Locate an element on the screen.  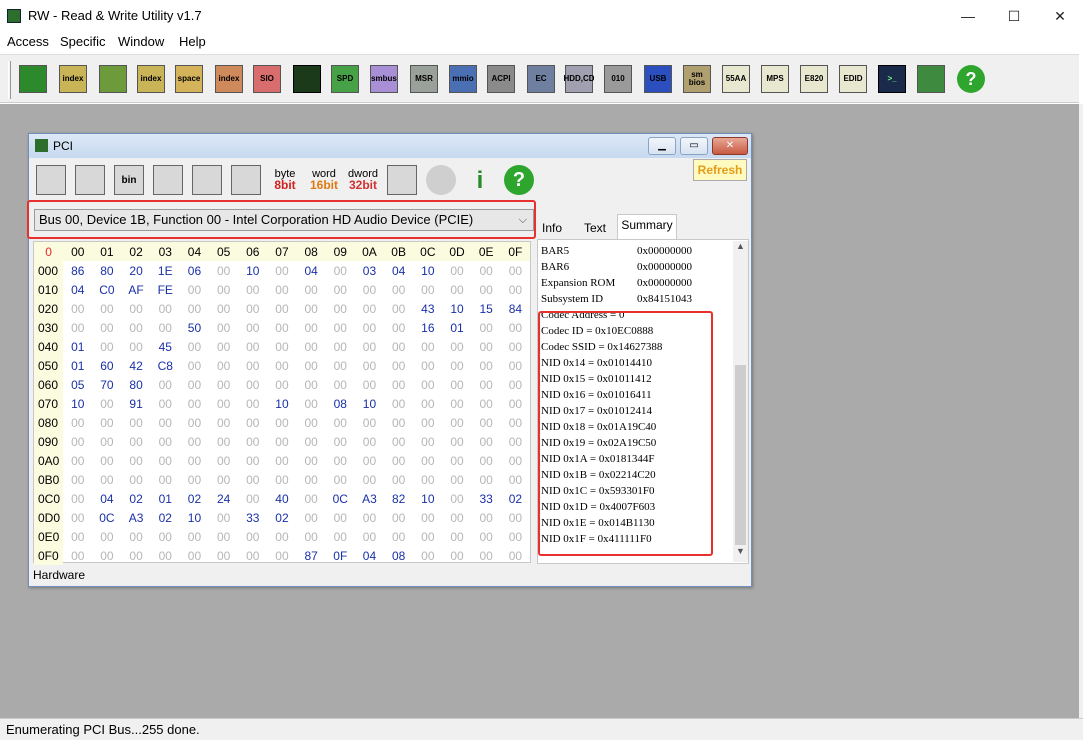
toolbar-mmio-button: mmio is located at coordinates (463, 79).